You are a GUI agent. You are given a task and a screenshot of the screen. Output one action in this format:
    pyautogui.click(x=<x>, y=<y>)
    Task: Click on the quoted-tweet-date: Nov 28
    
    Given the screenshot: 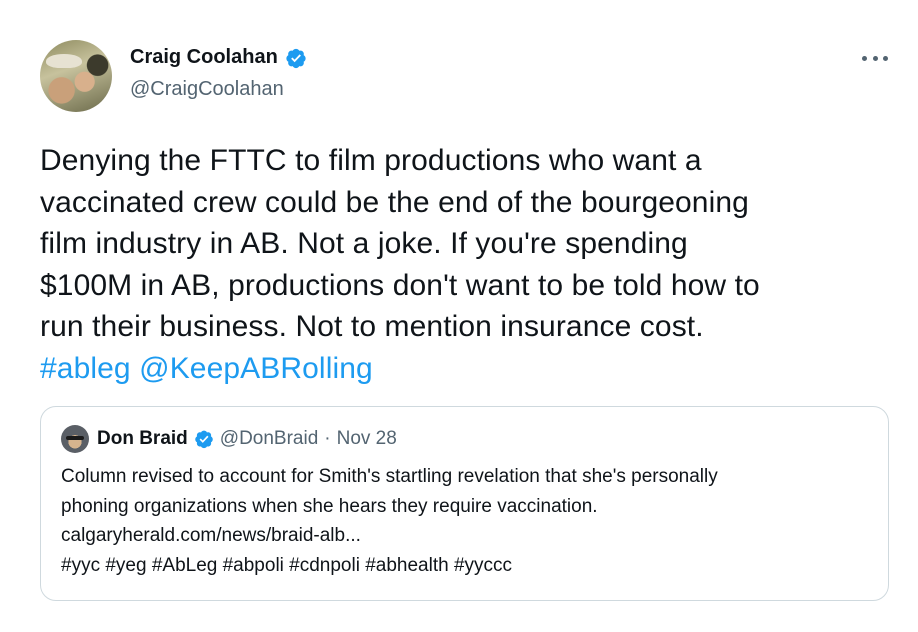 What is the action you would take?
    pyautogui.click(x=366, y=438)
    